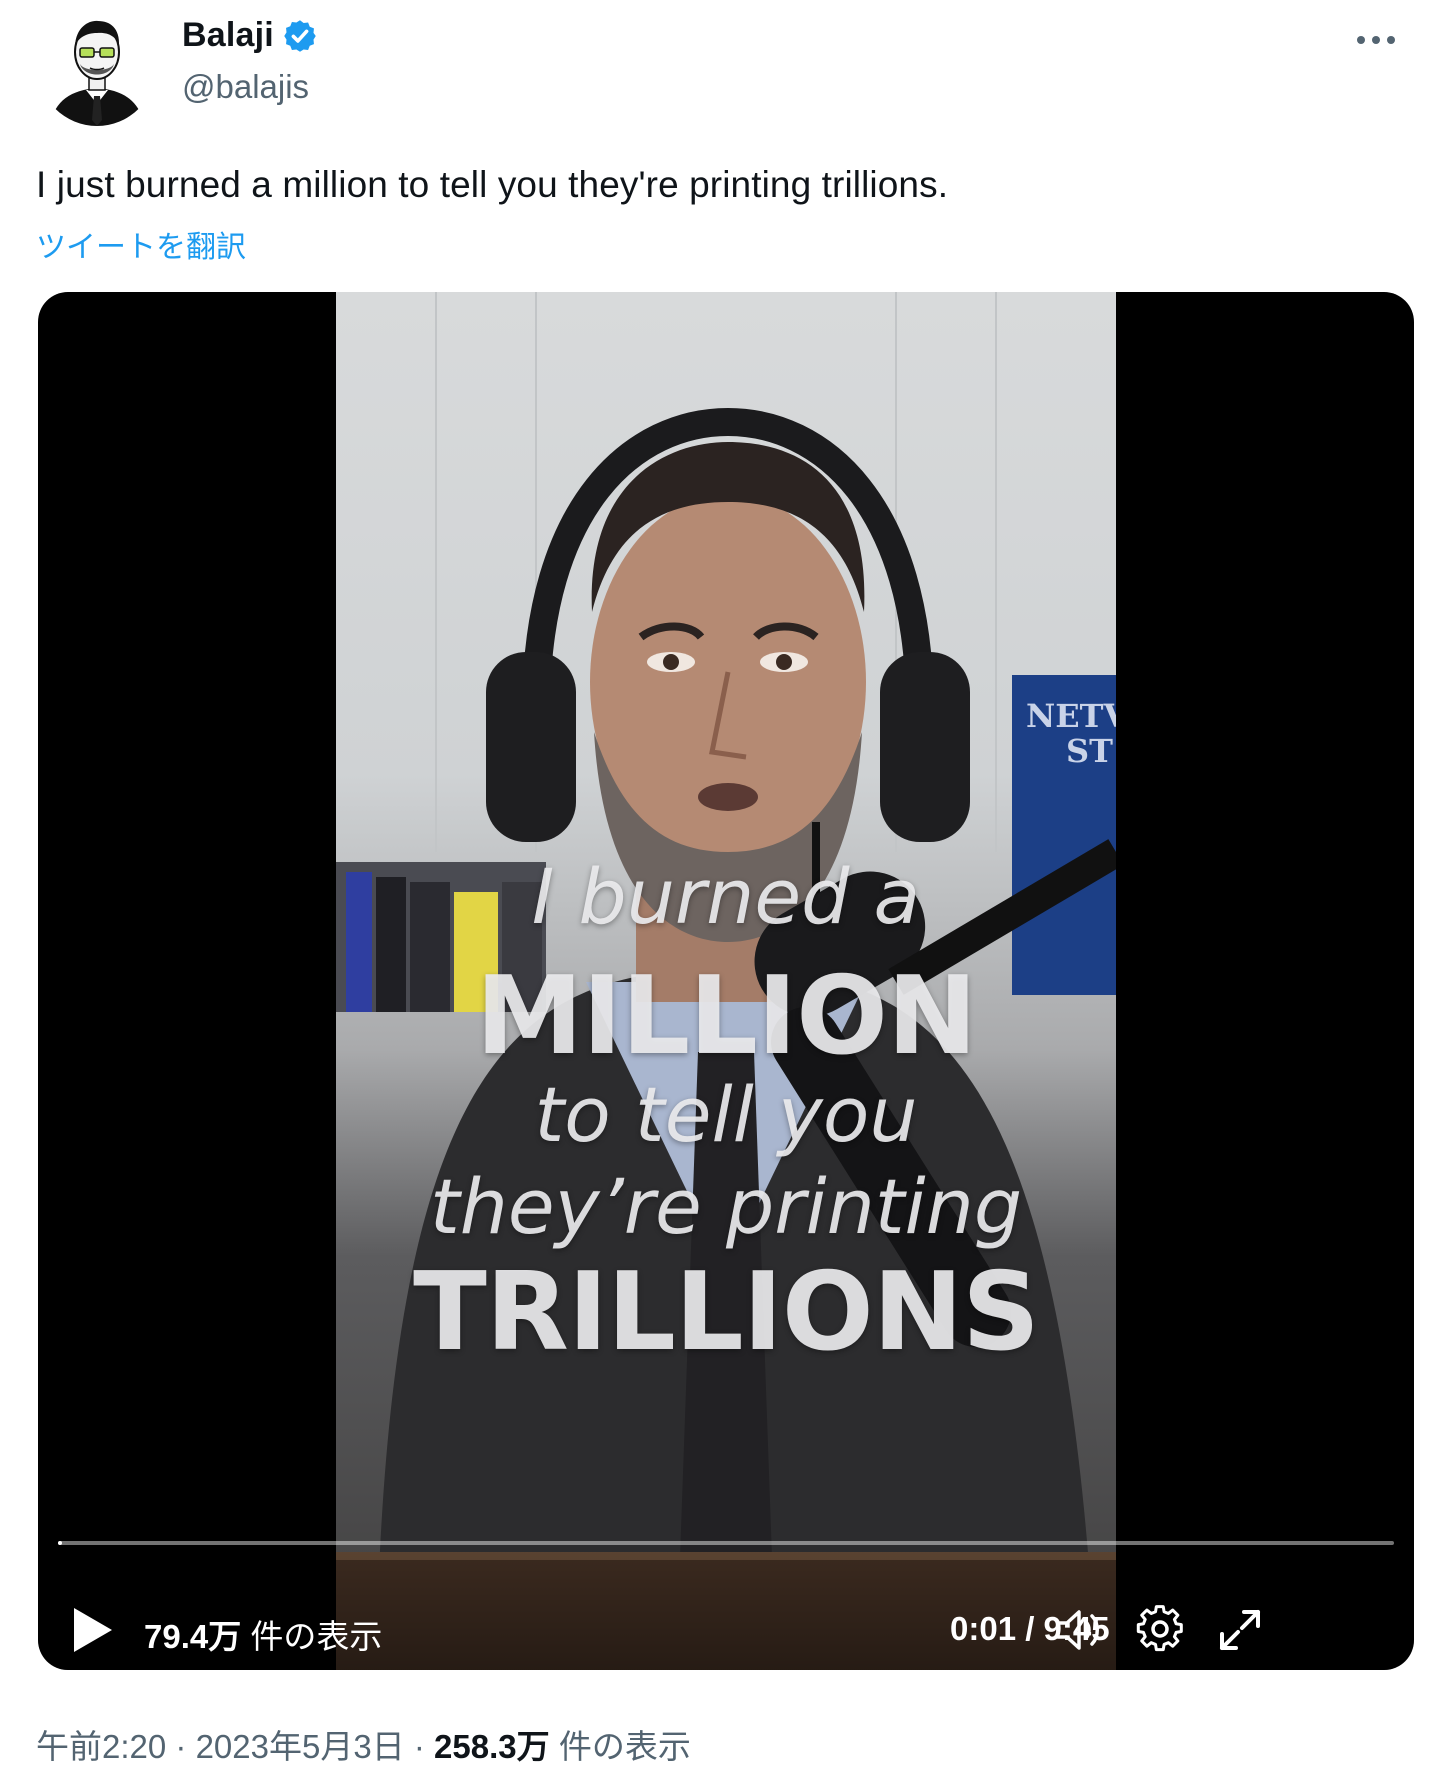 The image size is (1456, 1789). I want to click on more-dots-icon, so click(1376, 40).